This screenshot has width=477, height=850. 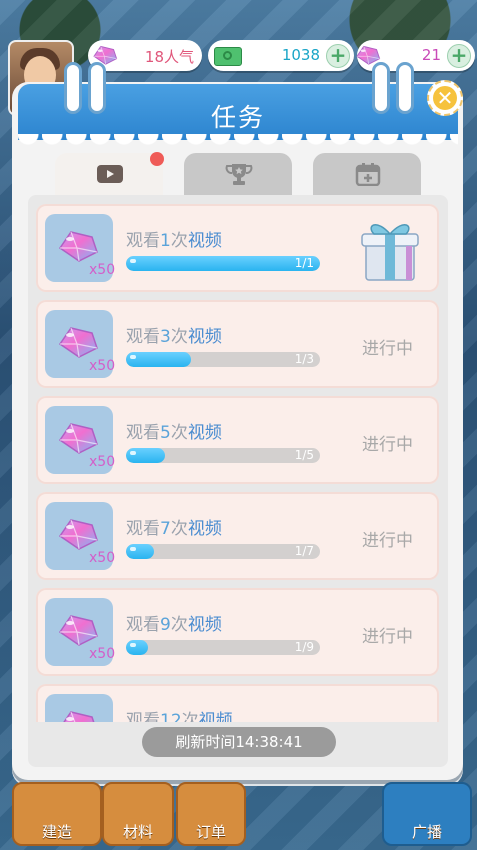 I want to click on close-icon: ✕, so click(x=445, y=98).